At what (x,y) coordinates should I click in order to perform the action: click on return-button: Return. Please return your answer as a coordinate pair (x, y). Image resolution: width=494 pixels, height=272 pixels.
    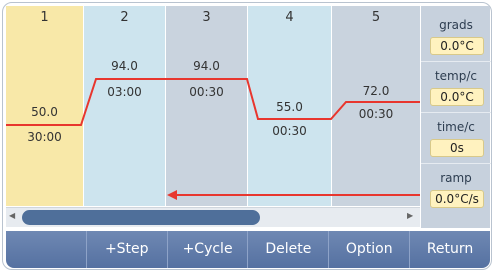
    Looking at the image, I should click on (450, 249).